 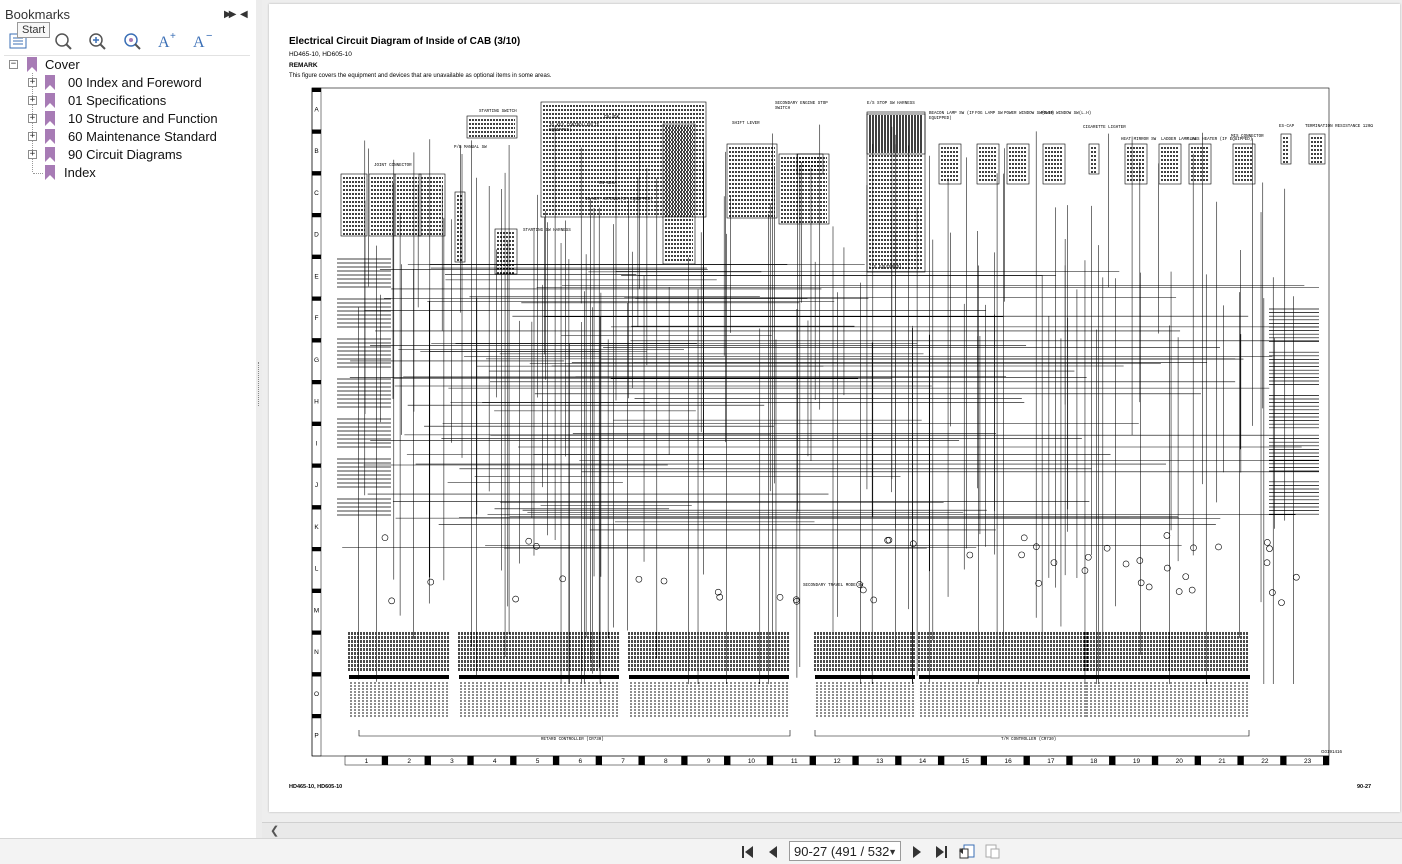 What do you see at coordinates (752, 761) in the screenshot?
I see `column-number: 10` at bounding box center [752, 761].